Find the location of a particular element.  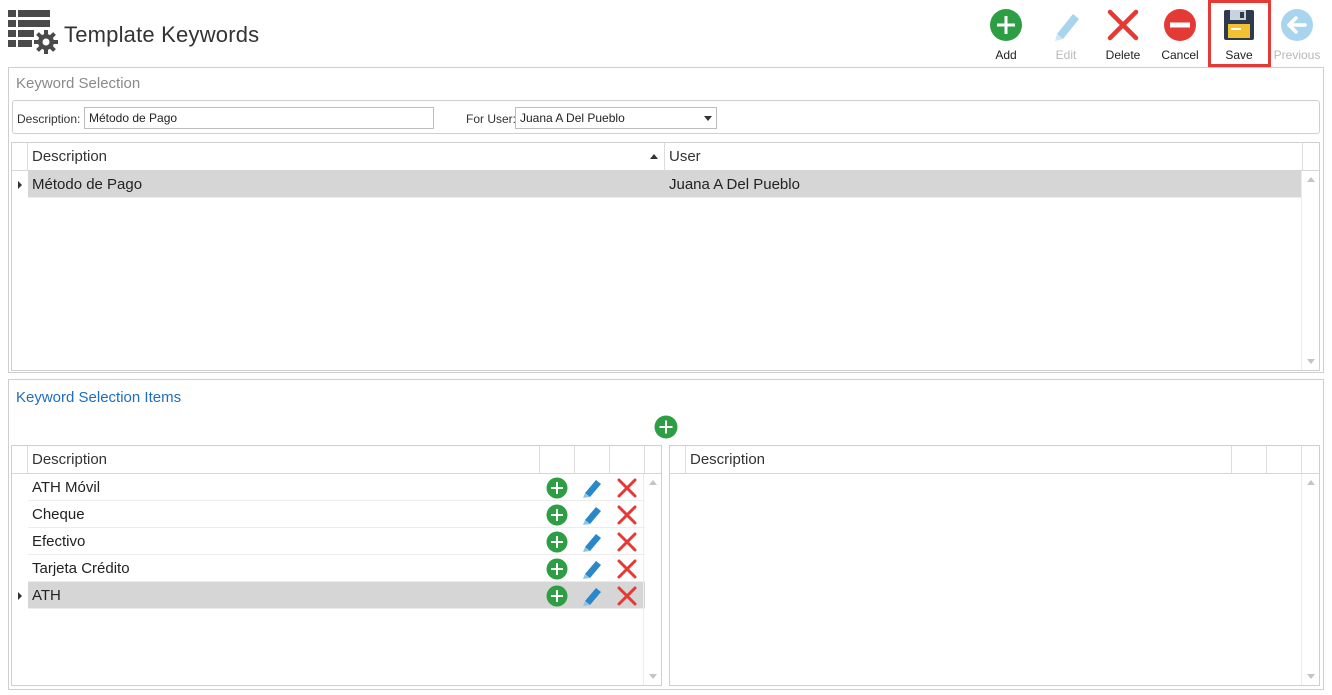

no-entry-icon is located at coordinates (1180, 25).